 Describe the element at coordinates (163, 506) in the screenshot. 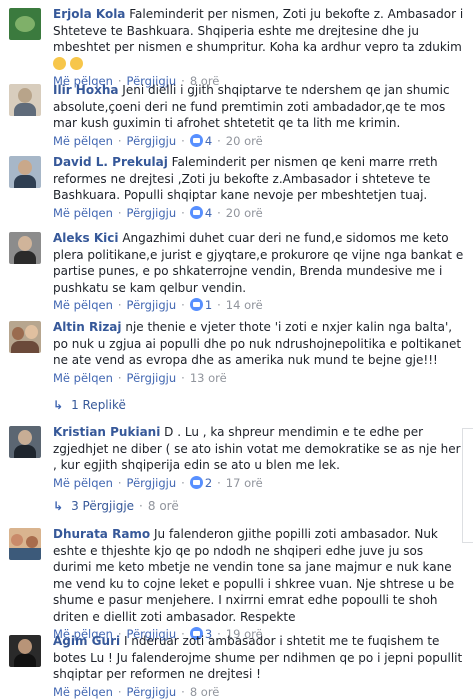

I see `replies-time: 8 orë` at that location.